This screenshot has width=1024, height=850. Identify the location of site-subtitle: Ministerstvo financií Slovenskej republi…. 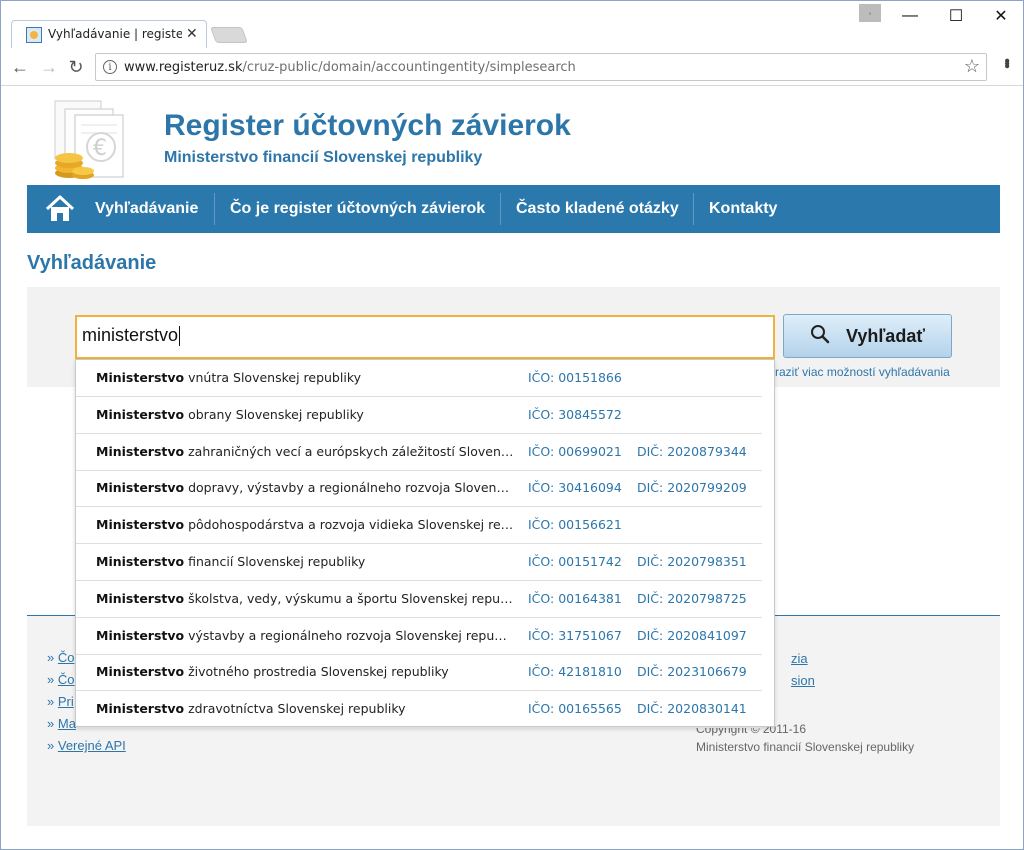
(323, 157).